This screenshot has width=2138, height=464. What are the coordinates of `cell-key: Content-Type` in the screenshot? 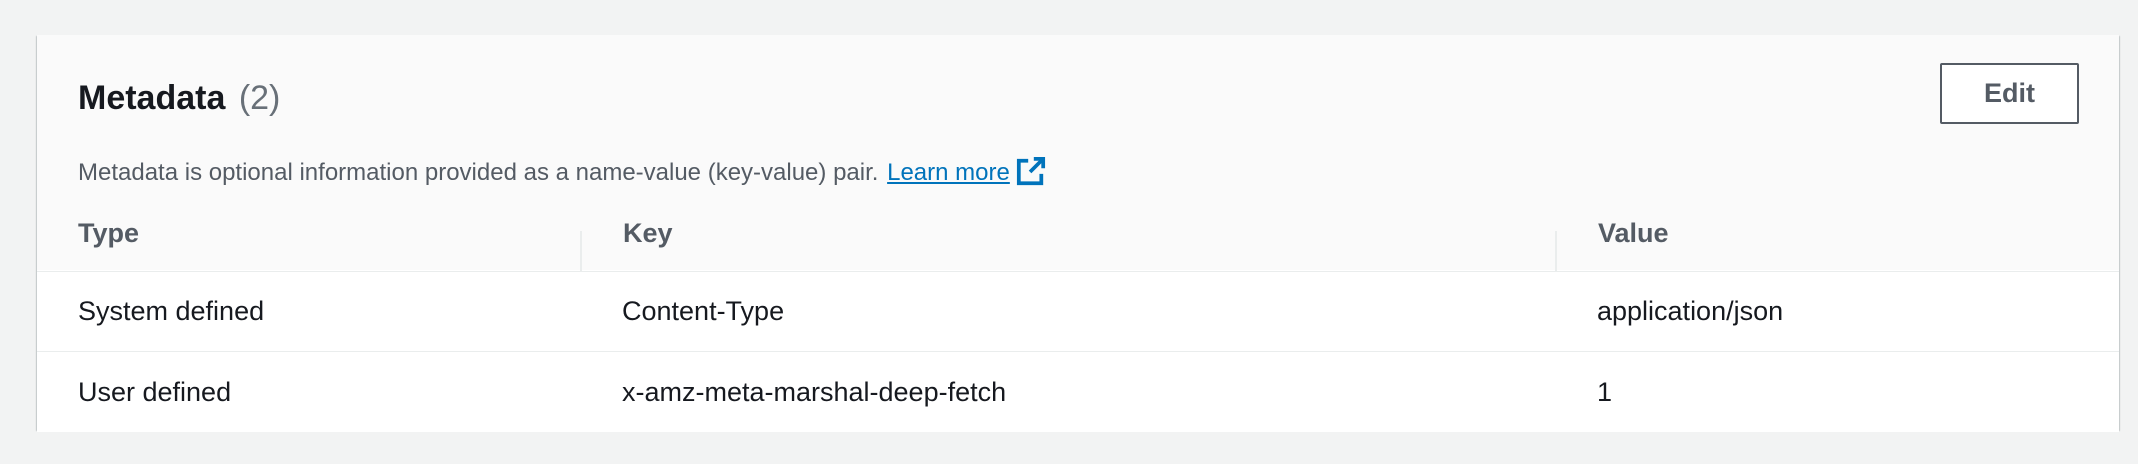 It's located at (703, 311).